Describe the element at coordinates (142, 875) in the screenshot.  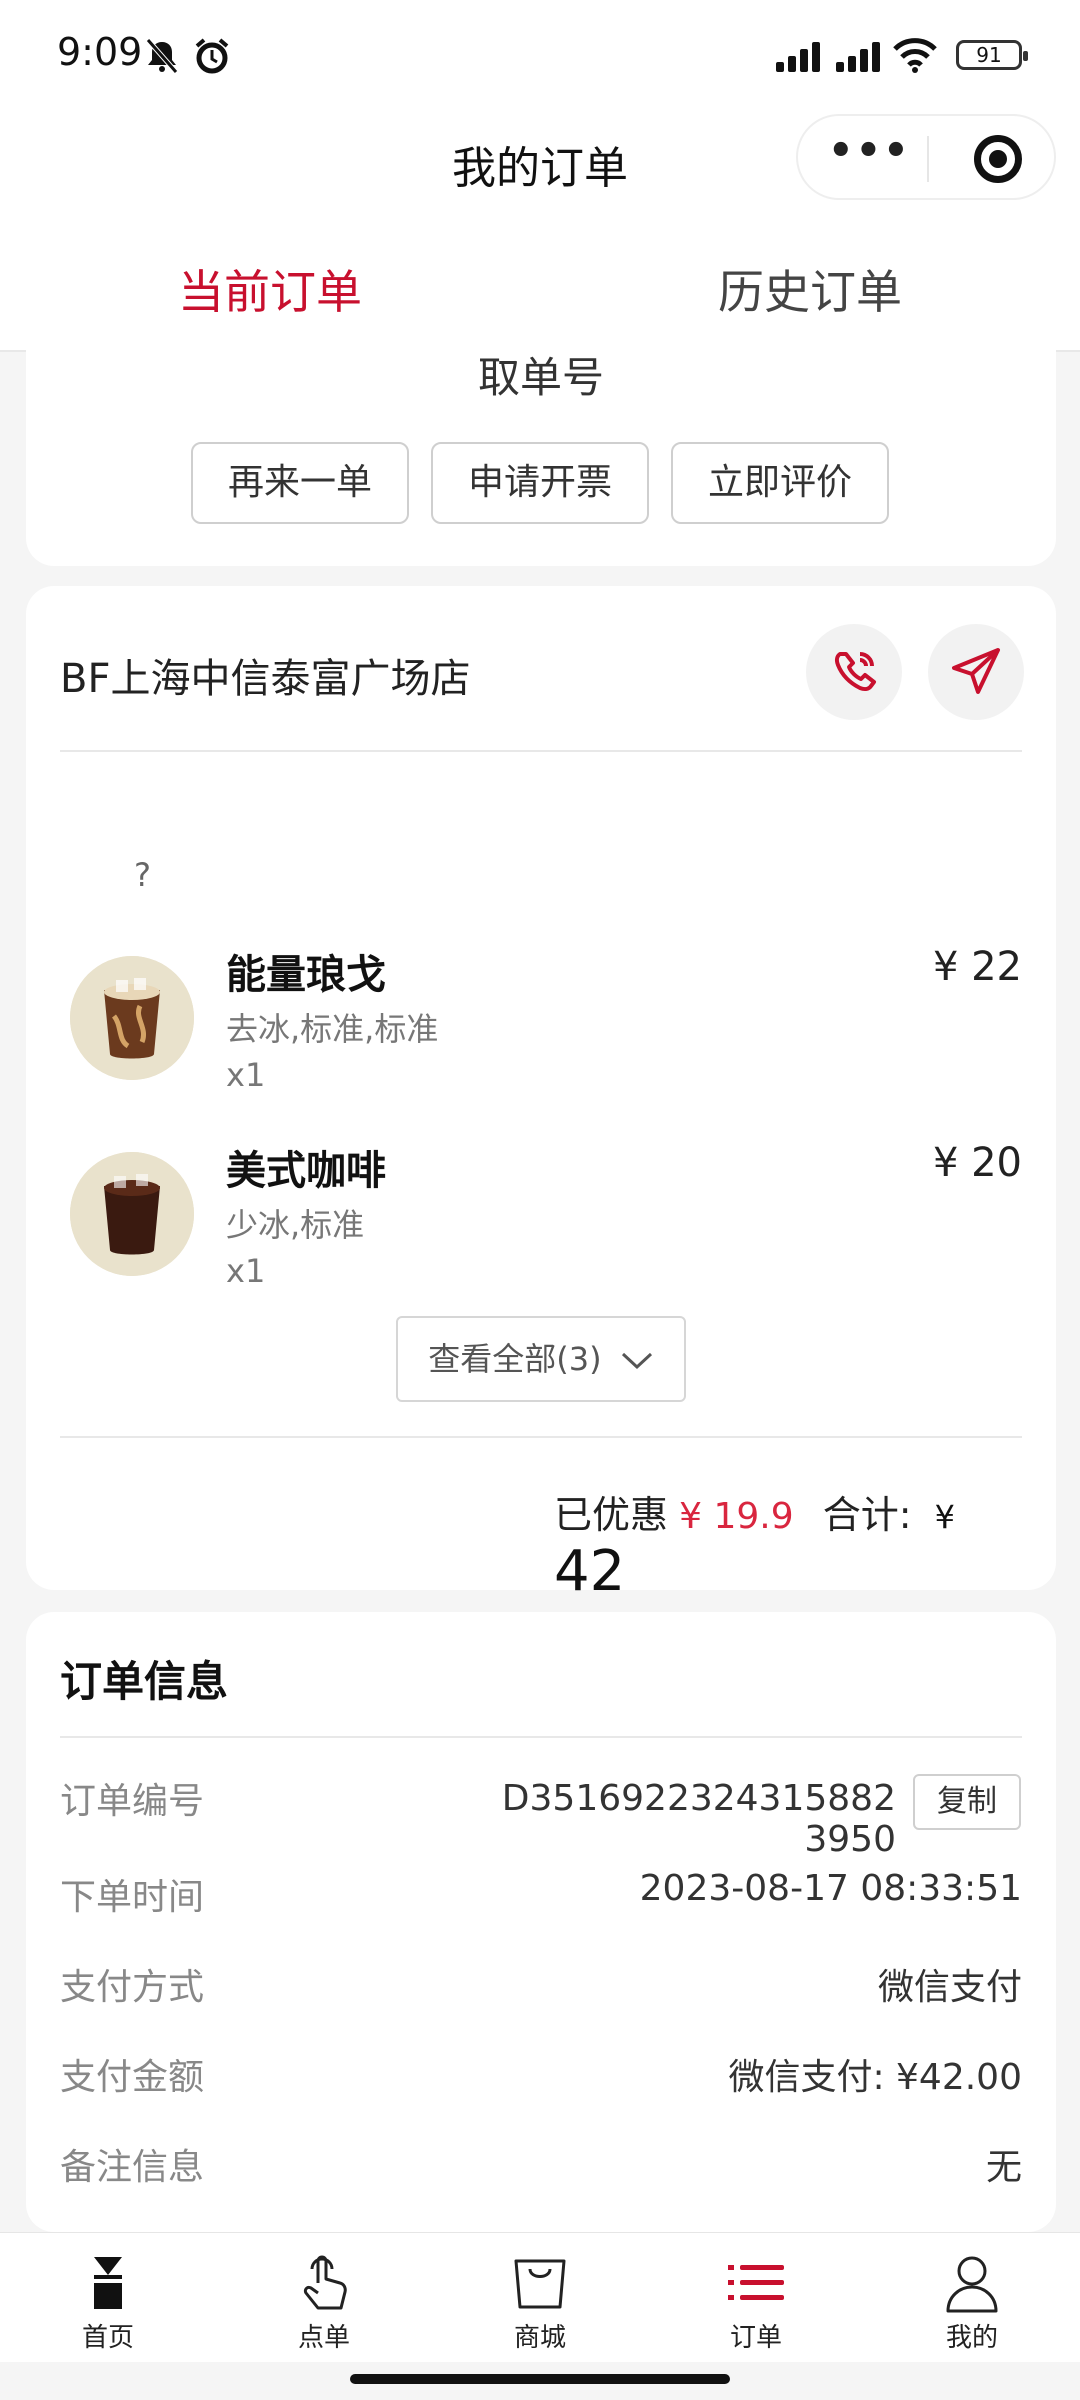
I see `placeholder-text: ?` at that location.